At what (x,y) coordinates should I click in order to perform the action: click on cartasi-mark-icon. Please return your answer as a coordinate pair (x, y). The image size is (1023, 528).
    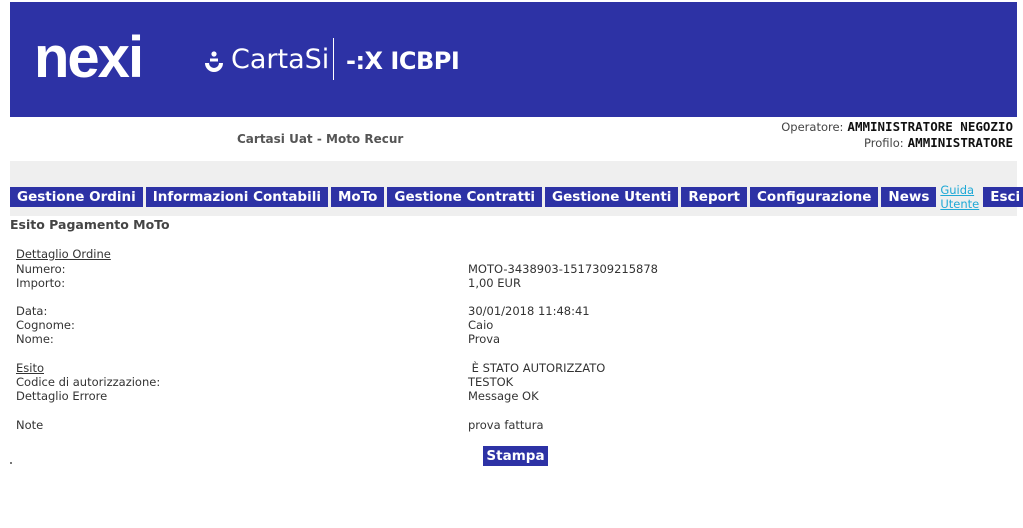
    Looking at the image, I should click on (214, 60).